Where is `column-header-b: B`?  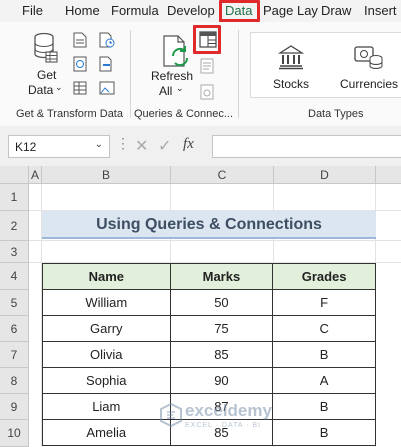
column-header-b: B is located at coordinates (106, 175).